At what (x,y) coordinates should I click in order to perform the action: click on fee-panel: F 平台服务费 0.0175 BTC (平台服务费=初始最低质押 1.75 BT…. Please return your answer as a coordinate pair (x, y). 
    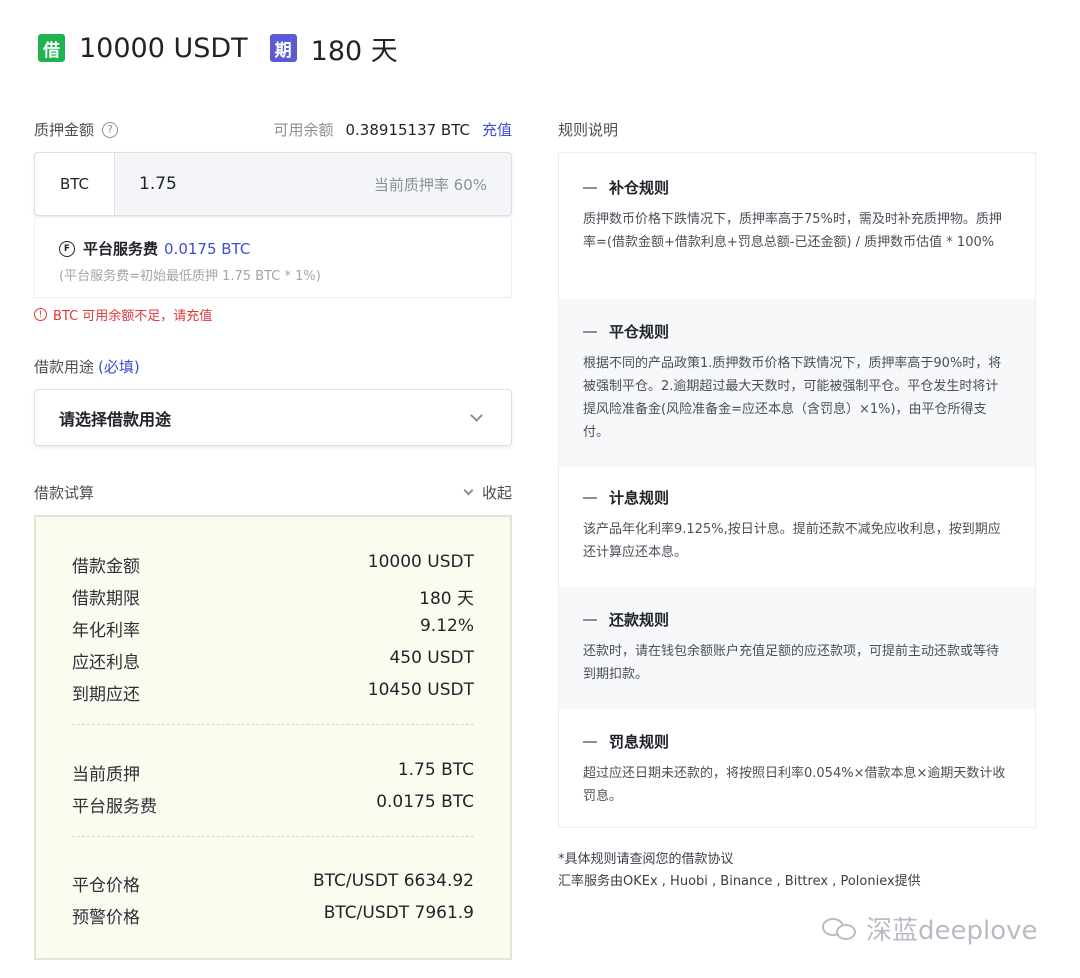
    Looking at the image, I should click on (273, 258).